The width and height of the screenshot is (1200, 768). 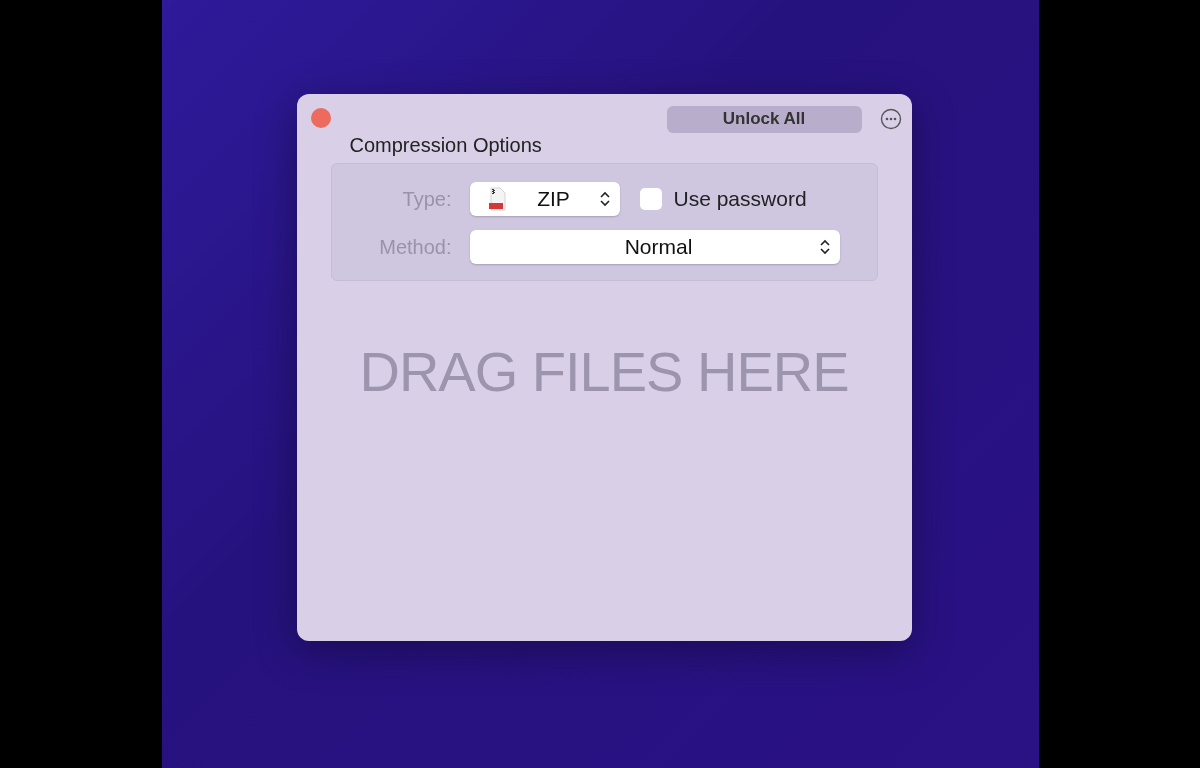 What do you see at coordinates (320, 118) in the screenshot?
I see `close-button` at bounding box center [320, 118].